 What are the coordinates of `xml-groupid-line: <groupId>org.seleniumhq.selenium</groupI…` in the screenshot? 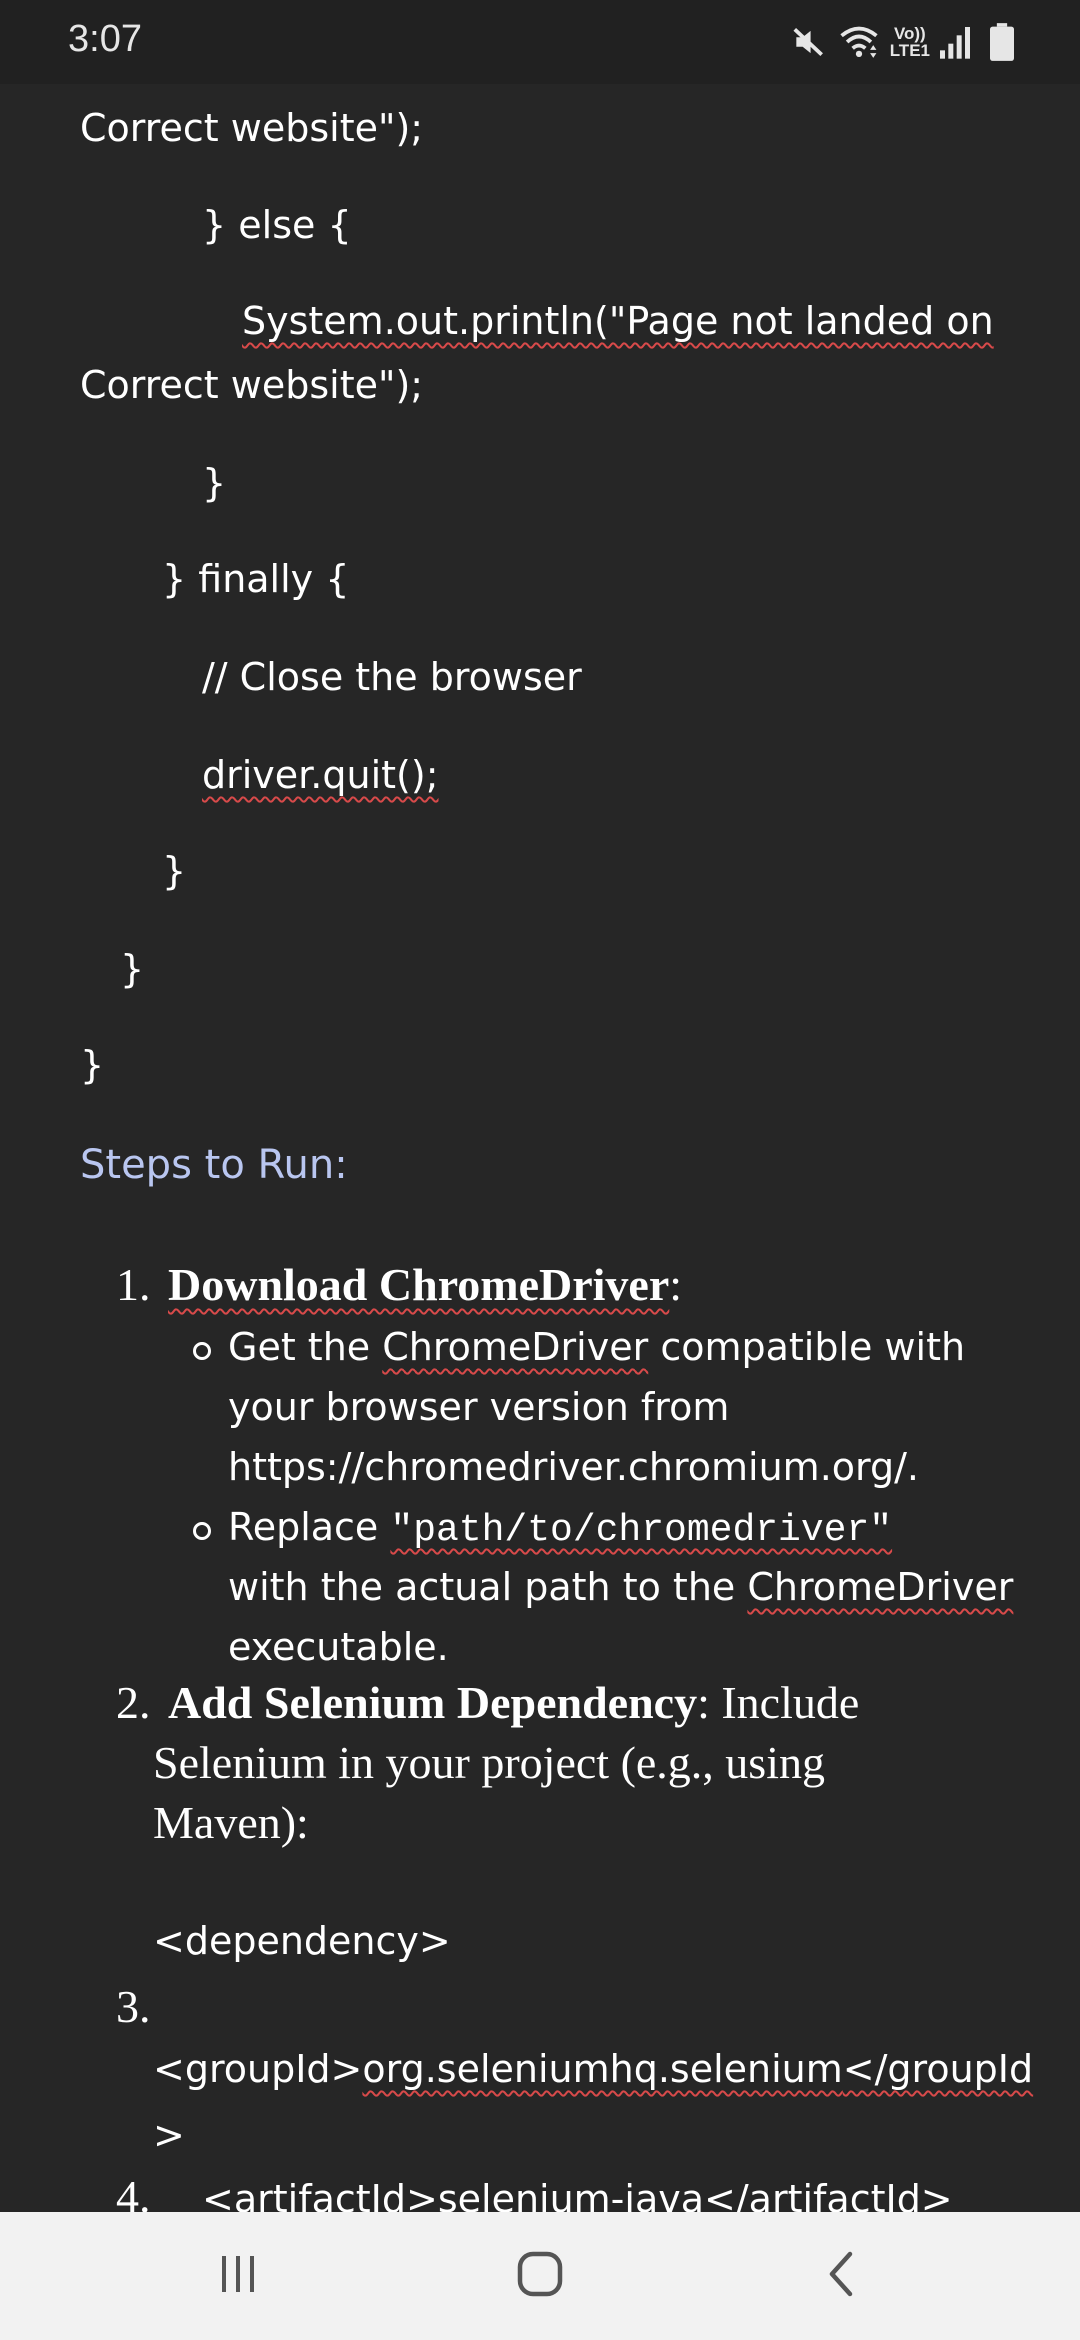 It's located at (593, 2069).